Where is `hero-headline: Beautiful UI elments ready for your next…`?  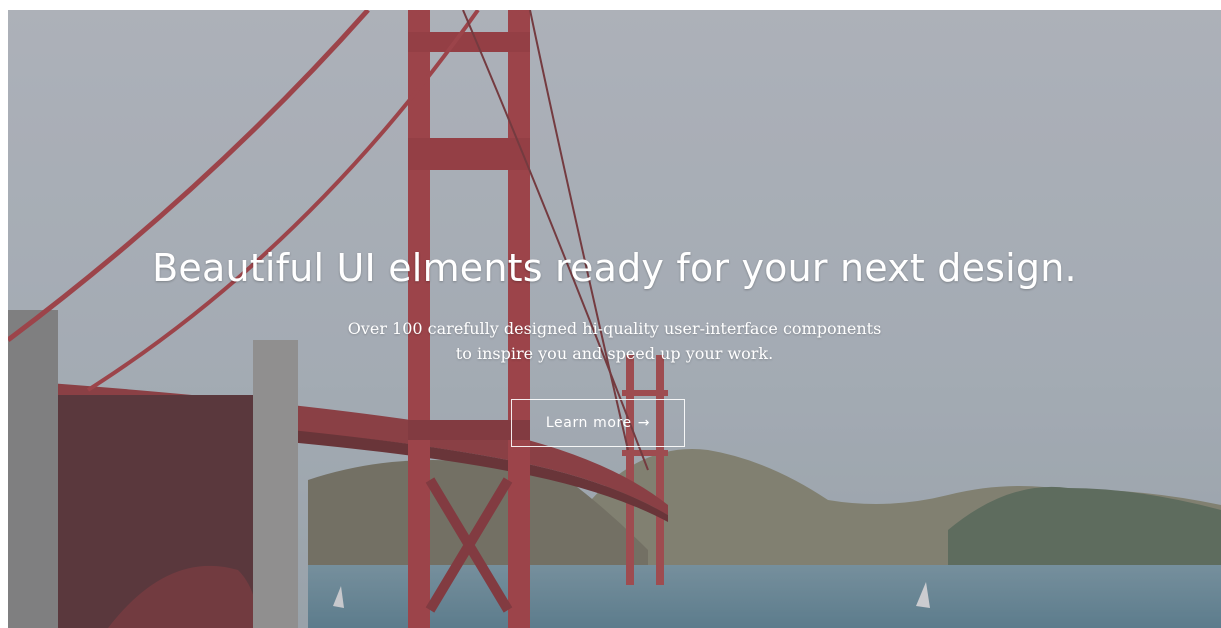
hero-headline: Beautiful UI elments ready for your next… is located at coordinates (614, 268).